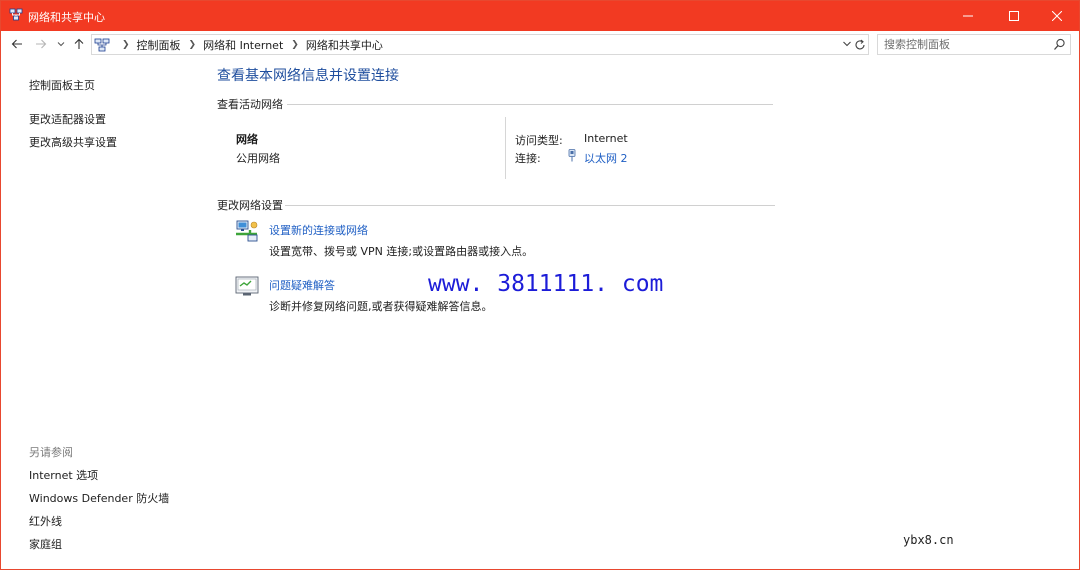 This screenshot has height=570, width=1080. I want to click on title-bar: 网络和共享中心, so click(540, 16).